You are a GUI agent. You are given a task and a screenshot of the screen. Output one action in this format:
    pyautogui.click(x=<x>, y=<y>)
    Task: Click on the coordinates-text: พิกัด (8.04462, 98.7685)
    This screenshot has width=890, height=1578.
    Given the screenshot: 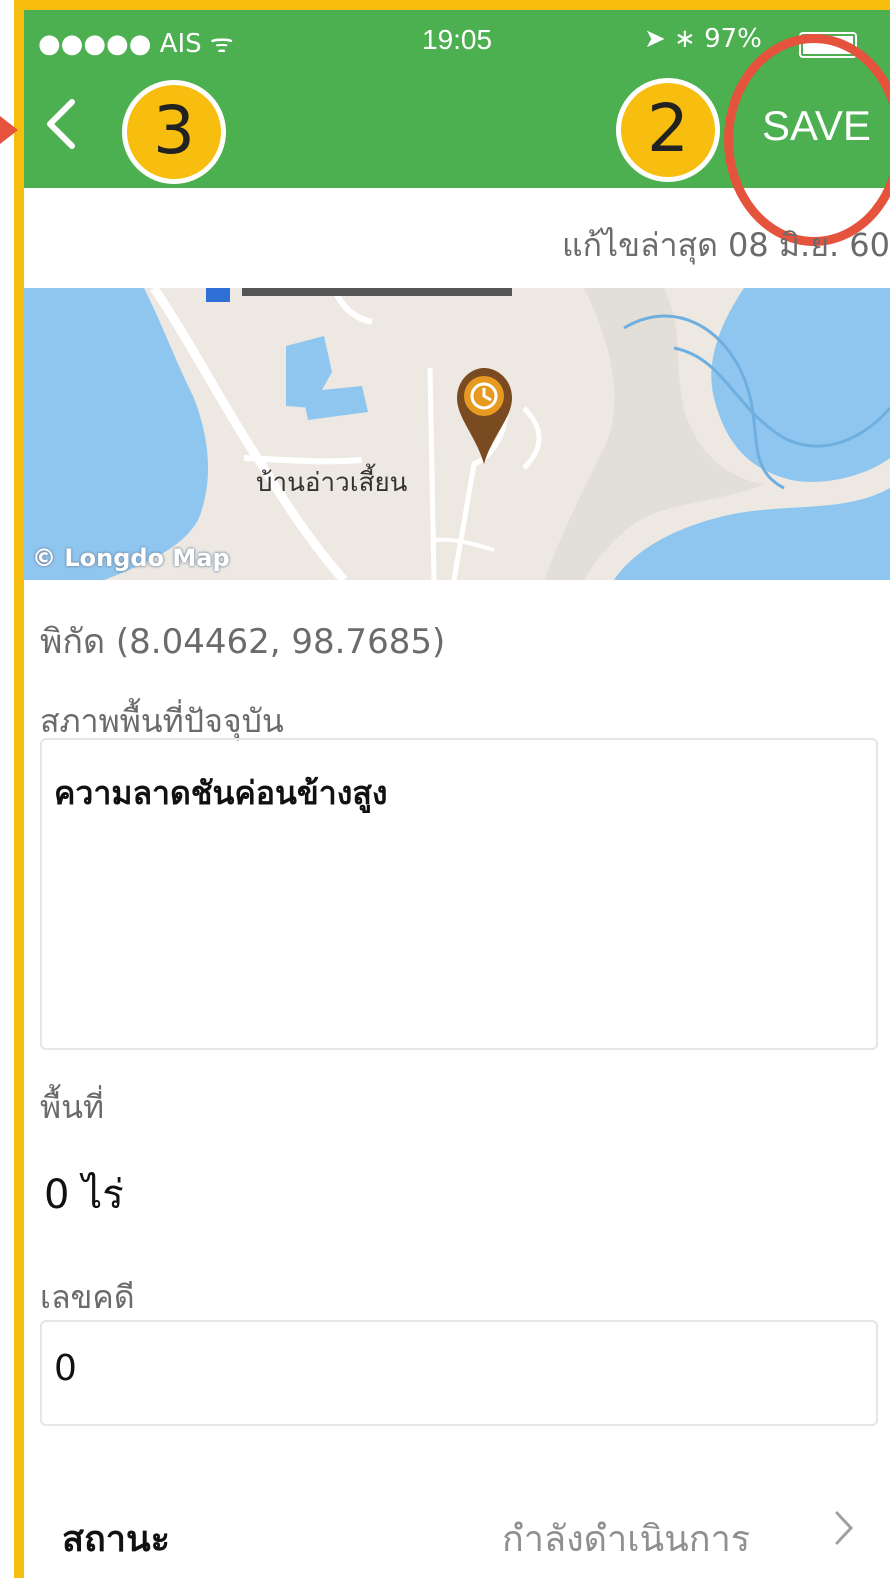 What is the action you would take?
    pyautogui.click(x=243, y=642)
    